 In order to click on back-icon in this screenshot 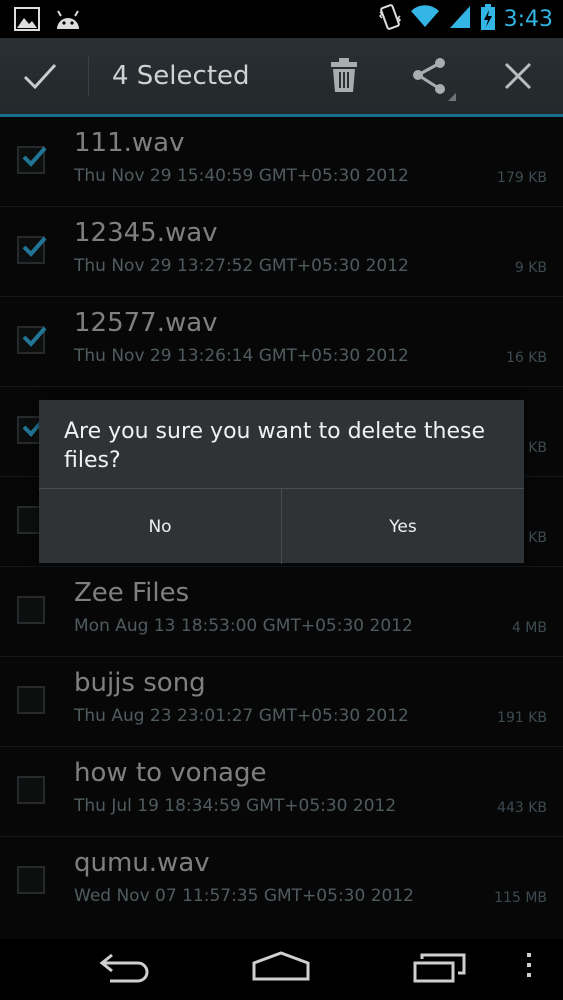, I will do `click(126, 969)`.